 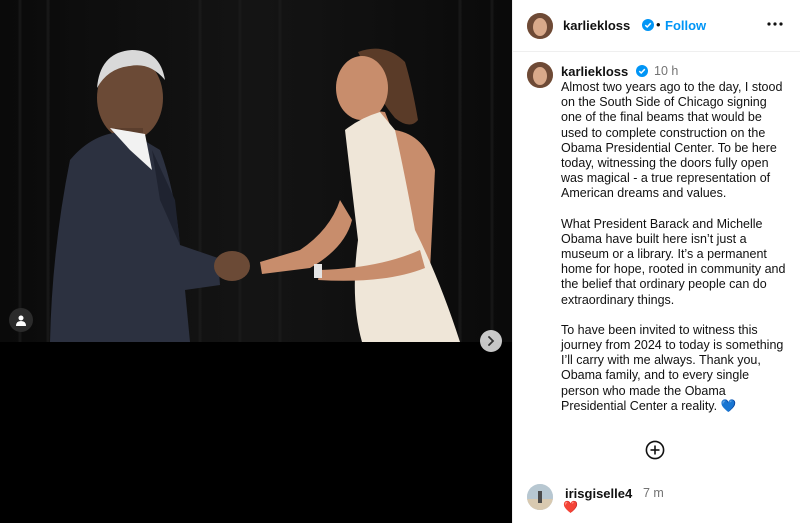 I want to click on author-username: karliekloss, so click(x=596, y=25).